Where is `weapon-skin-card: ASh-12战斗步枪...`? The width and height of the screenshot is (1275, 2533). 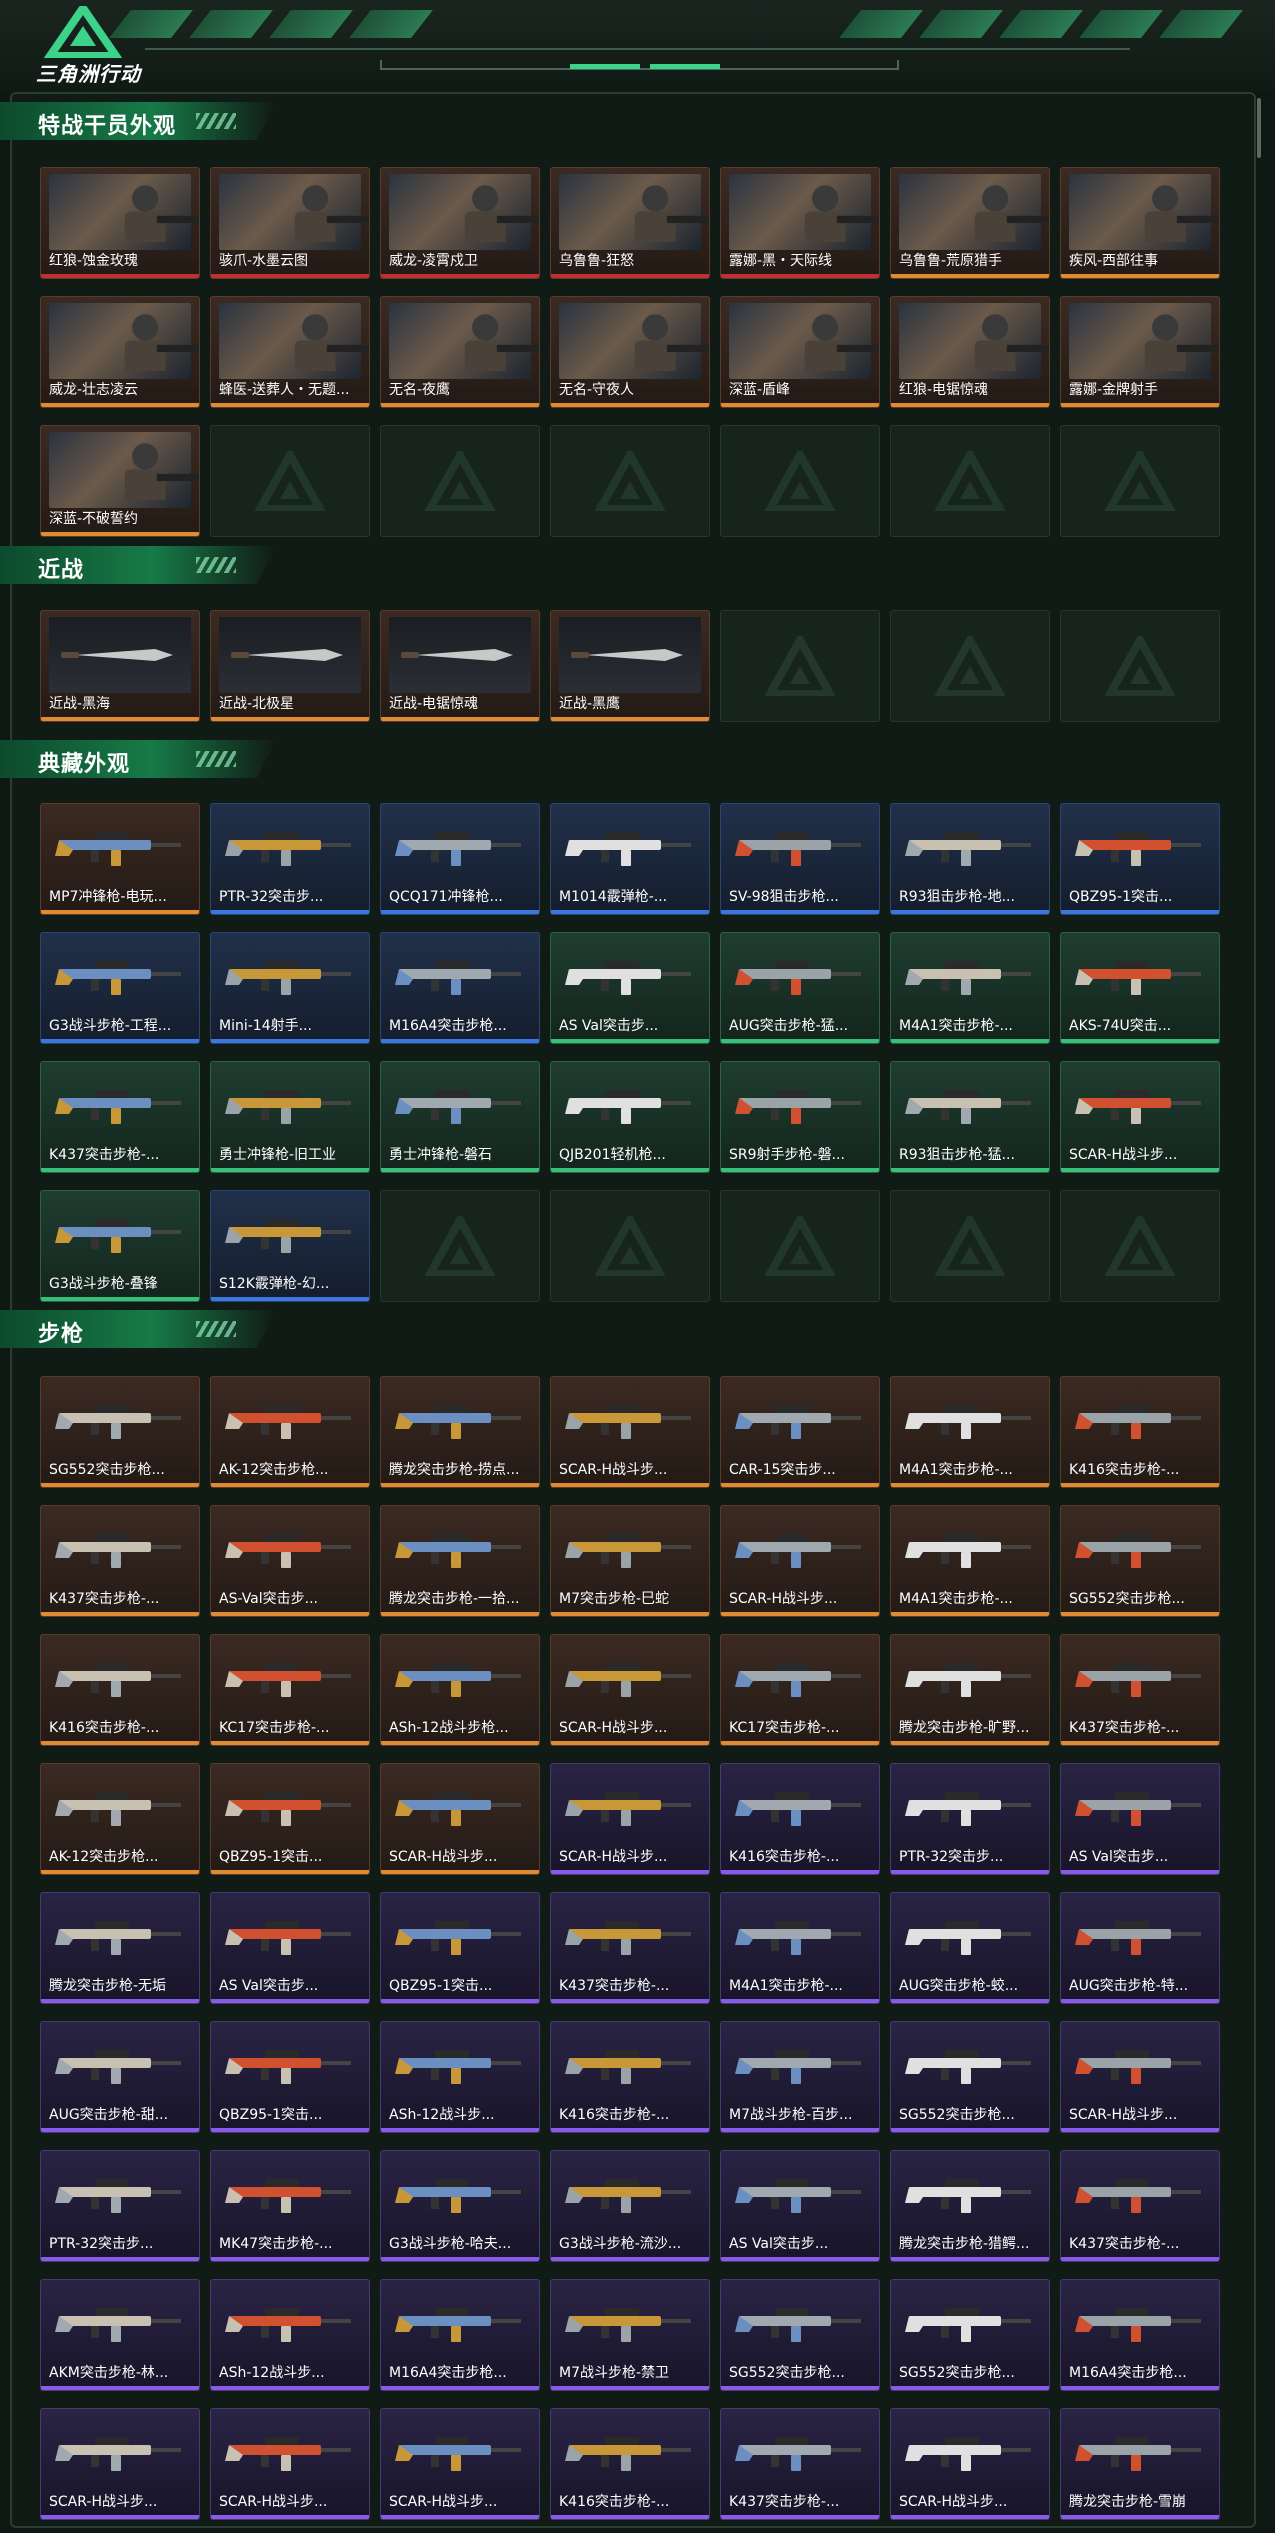 weapon-skin-card: ASh-12战斗步枪... is located at coordinates (460, 1690).